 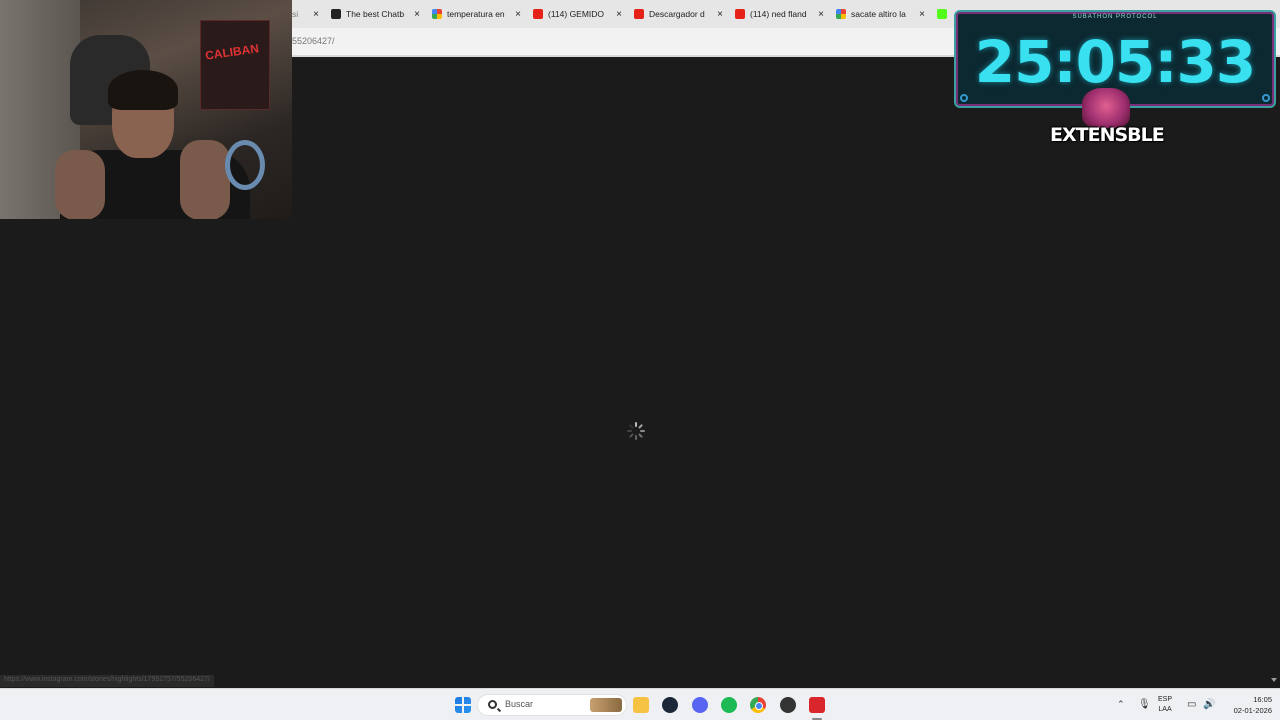 I want to click on tab-label: Descargador d, so click(x=677, y=14).